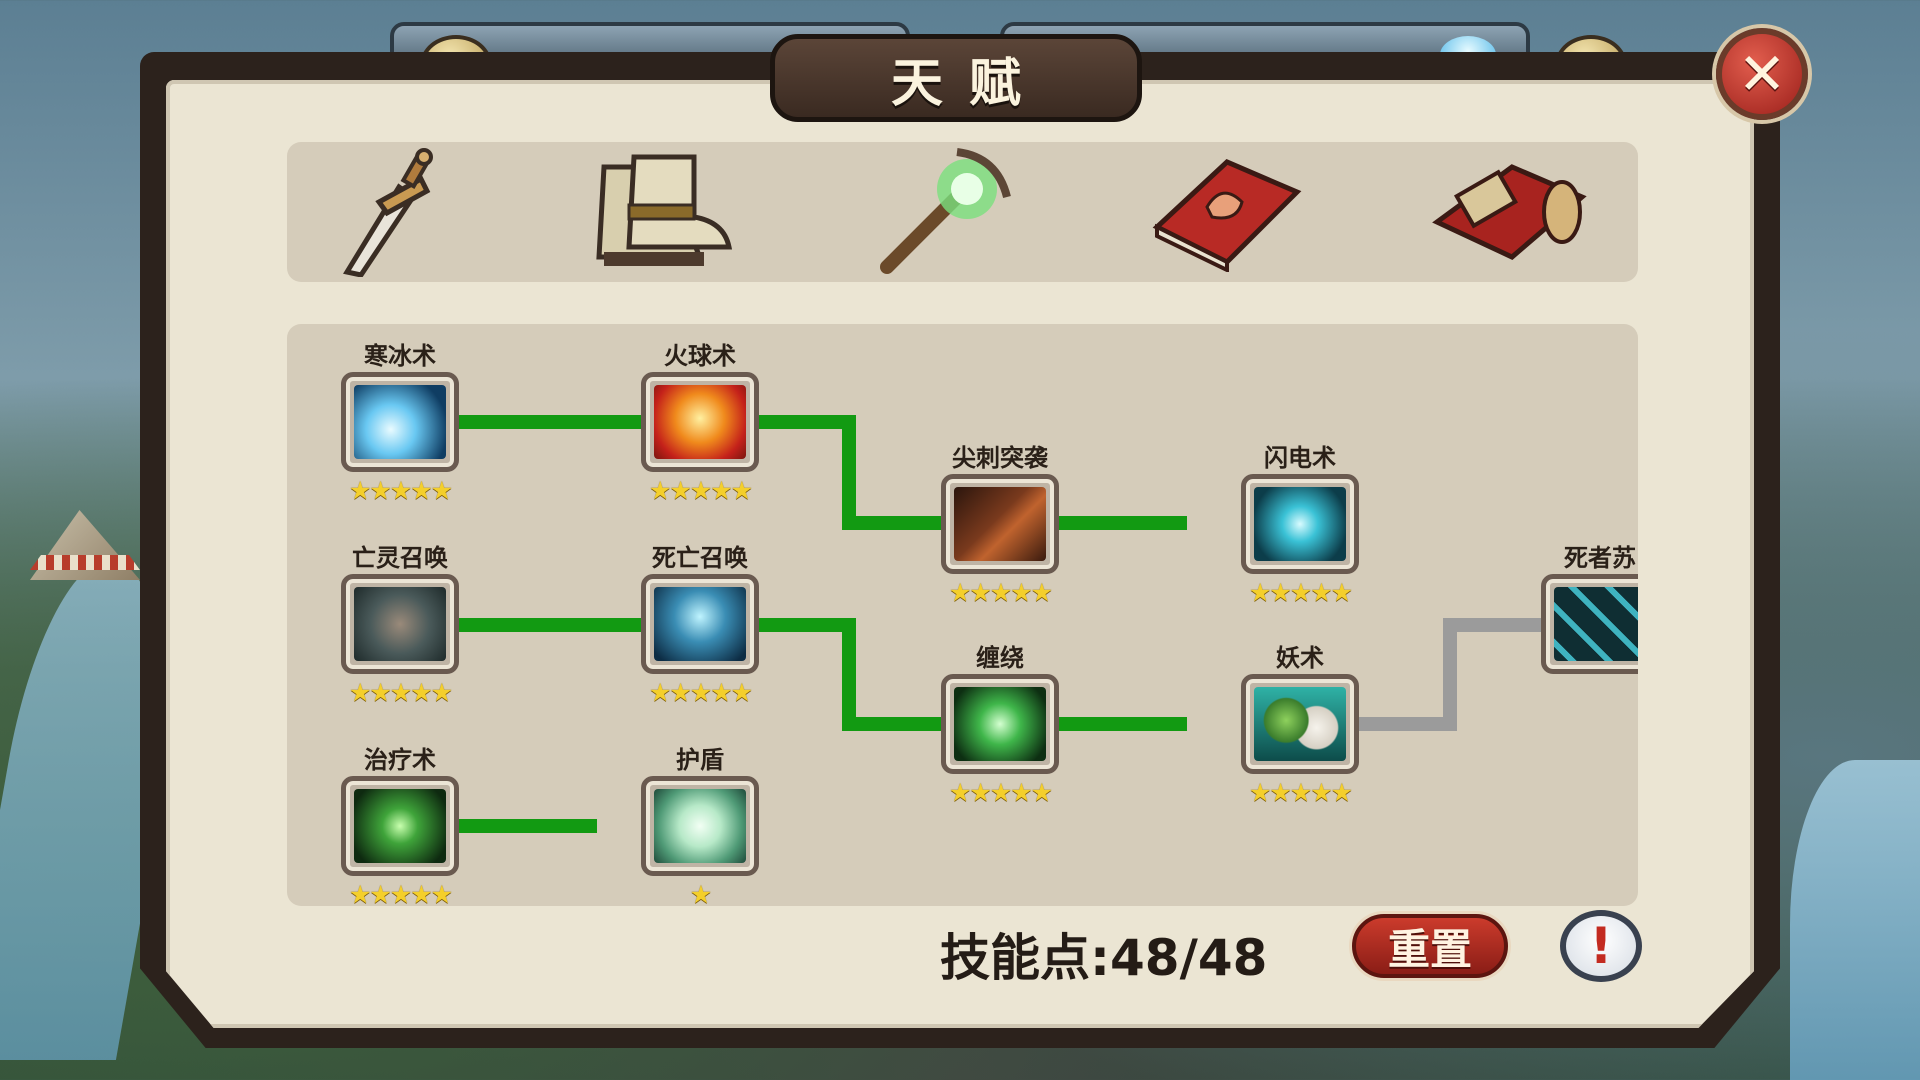 This screenshot has height=1080, width=1920. What do you see at coordinates (945, 211) in the screenshot?
I see `magic-staff-icon` at bounding box center [945, 211].